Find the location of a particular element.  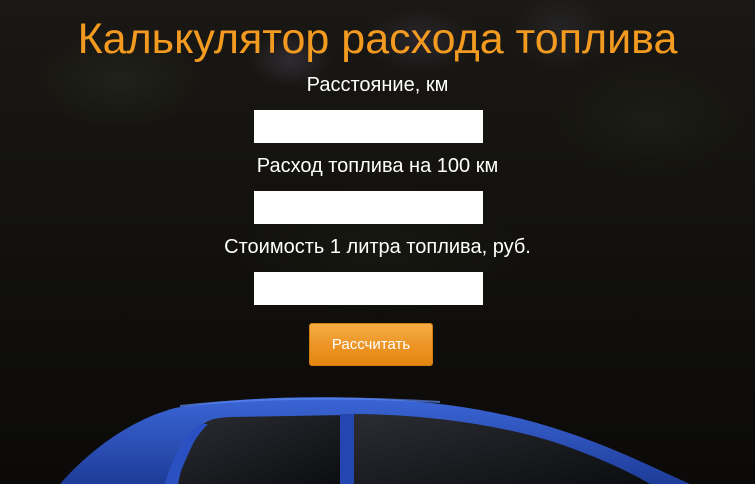

distance-input is located at coordinates (368, 126).